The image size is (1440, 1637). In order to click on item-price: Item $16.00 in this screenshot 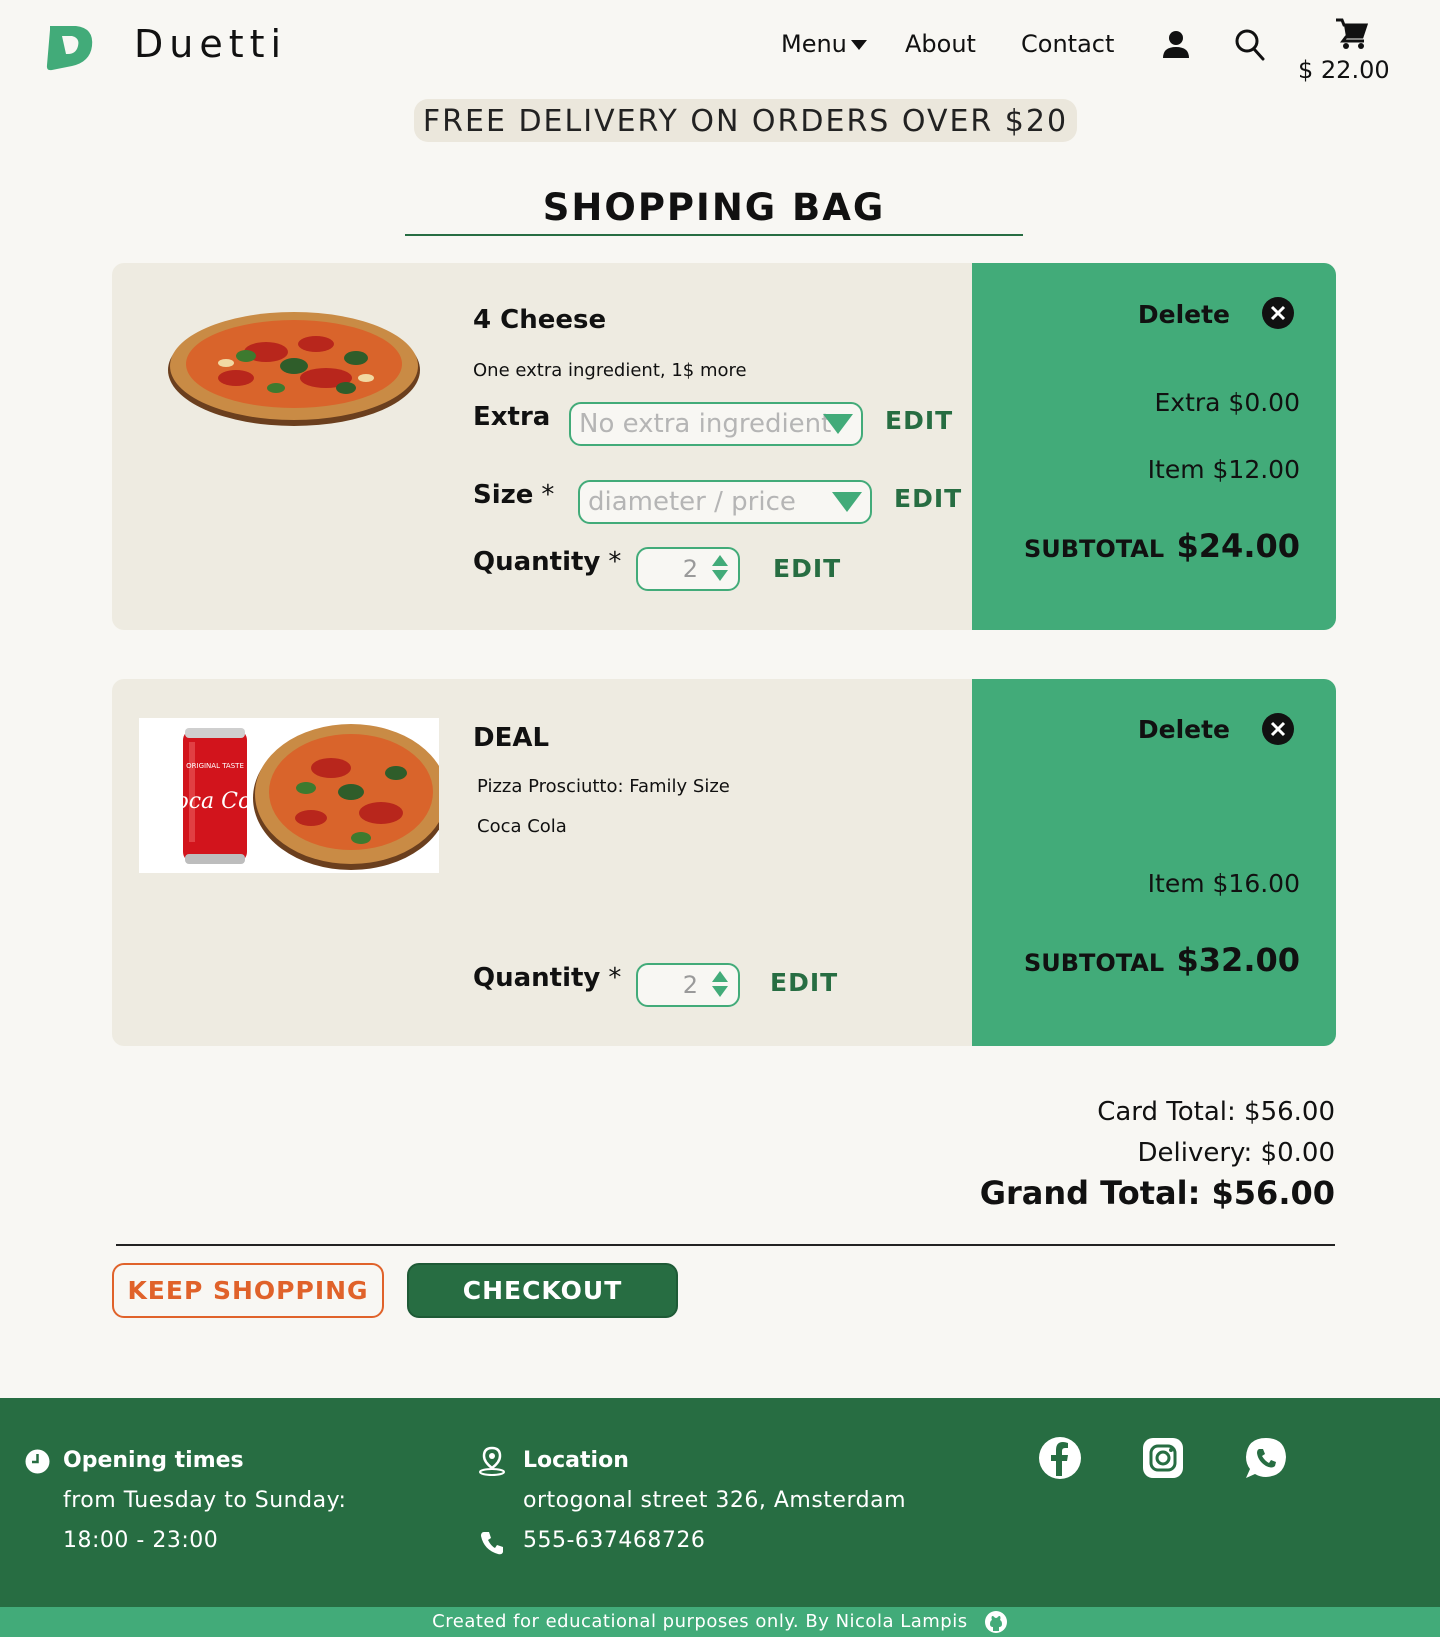, I will do `click(1223, 883)`.